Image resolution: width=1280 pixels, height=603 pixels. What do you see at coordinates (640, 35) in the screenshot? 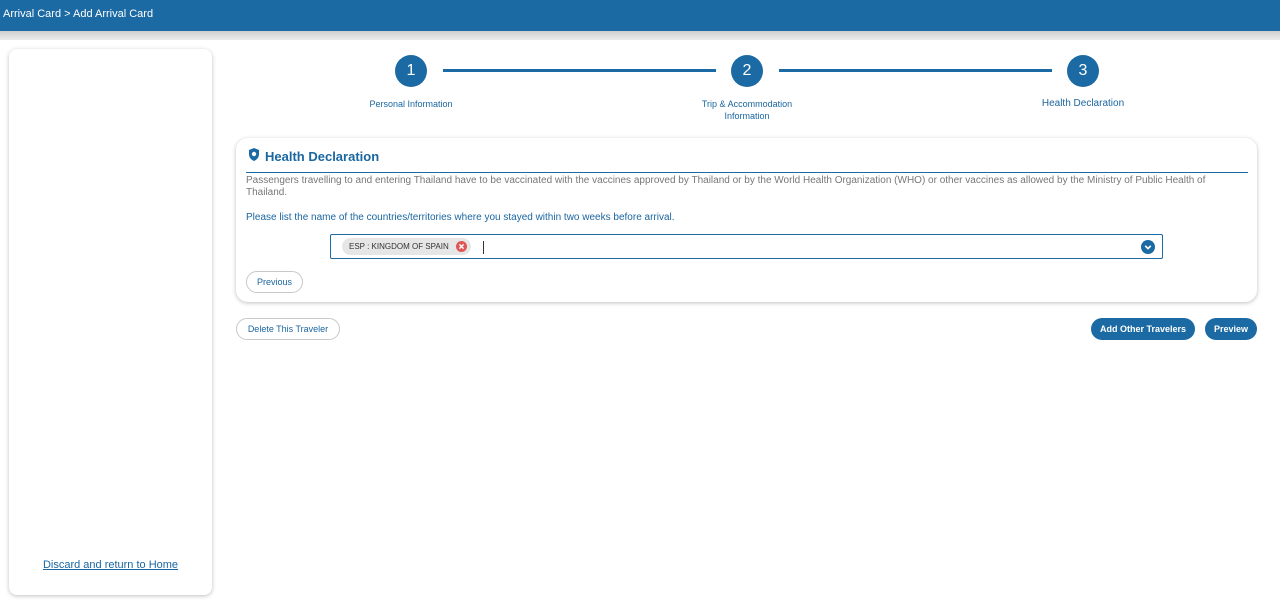
I see `header-shadow` at bounding box center [640, 35].